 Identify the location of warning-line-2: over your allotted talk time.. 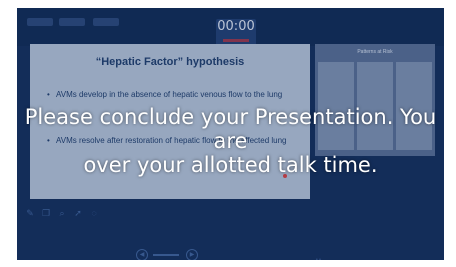
(230, 165).